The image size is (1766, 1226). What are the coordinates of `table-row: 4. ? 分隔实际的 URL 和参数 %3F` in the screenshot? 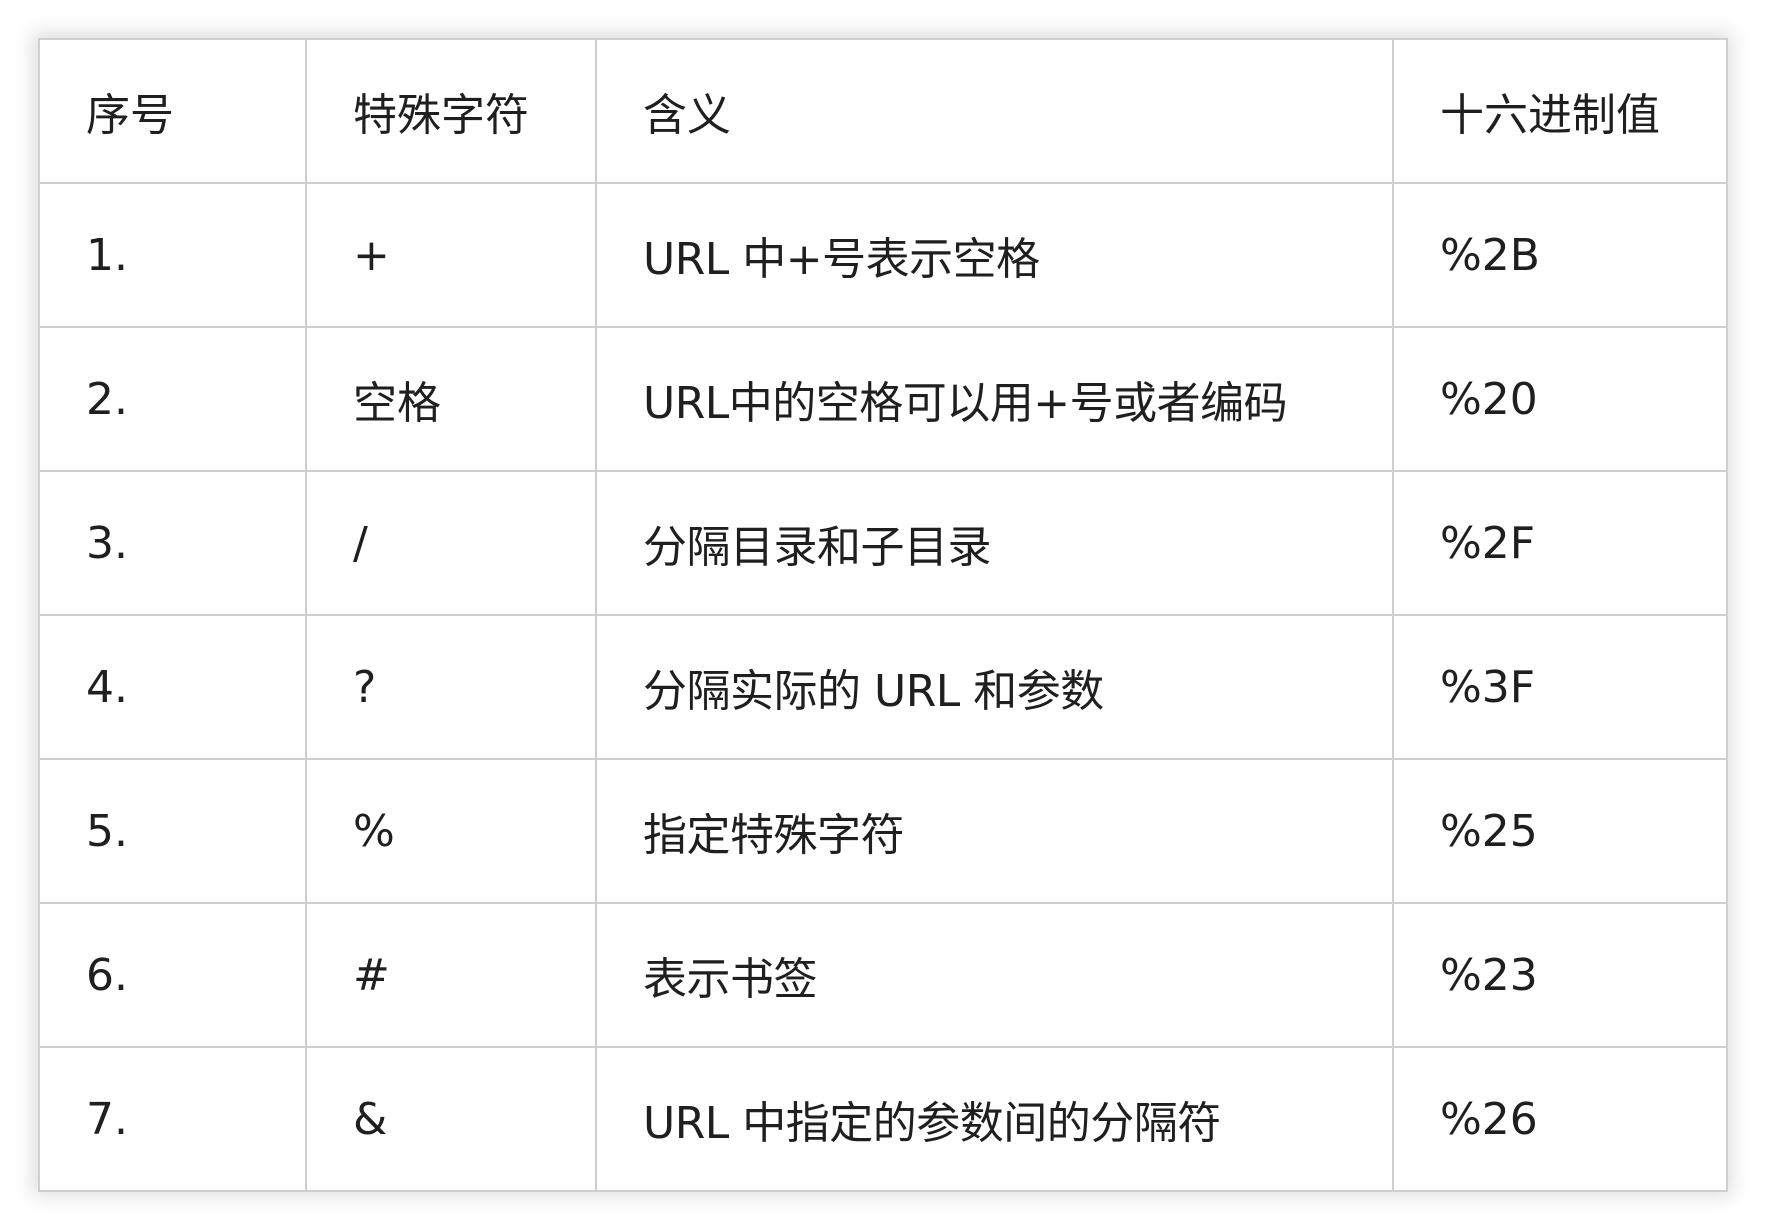 It's located at (883, 687).